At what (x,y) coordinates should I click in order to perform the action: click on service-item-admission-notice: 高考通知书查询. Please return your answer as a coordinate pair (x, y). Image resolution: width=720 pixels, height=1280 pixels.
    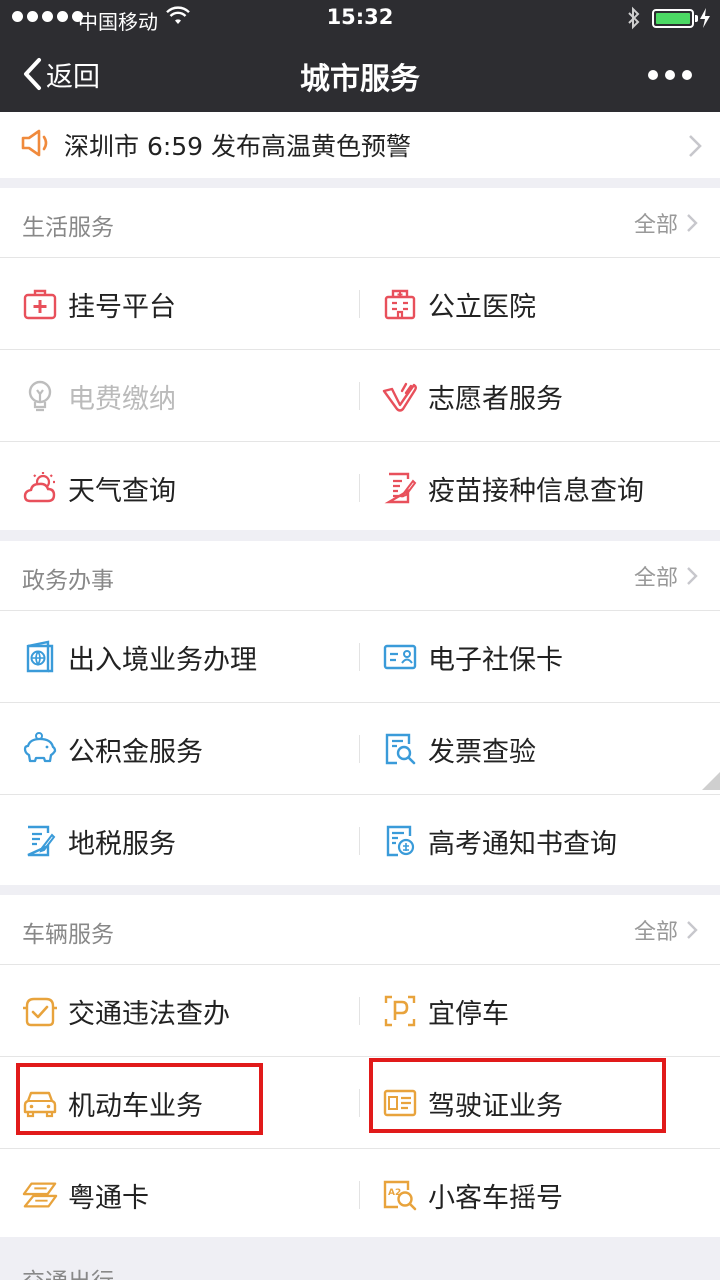
    Looking at the image, I should click on (540, 841).